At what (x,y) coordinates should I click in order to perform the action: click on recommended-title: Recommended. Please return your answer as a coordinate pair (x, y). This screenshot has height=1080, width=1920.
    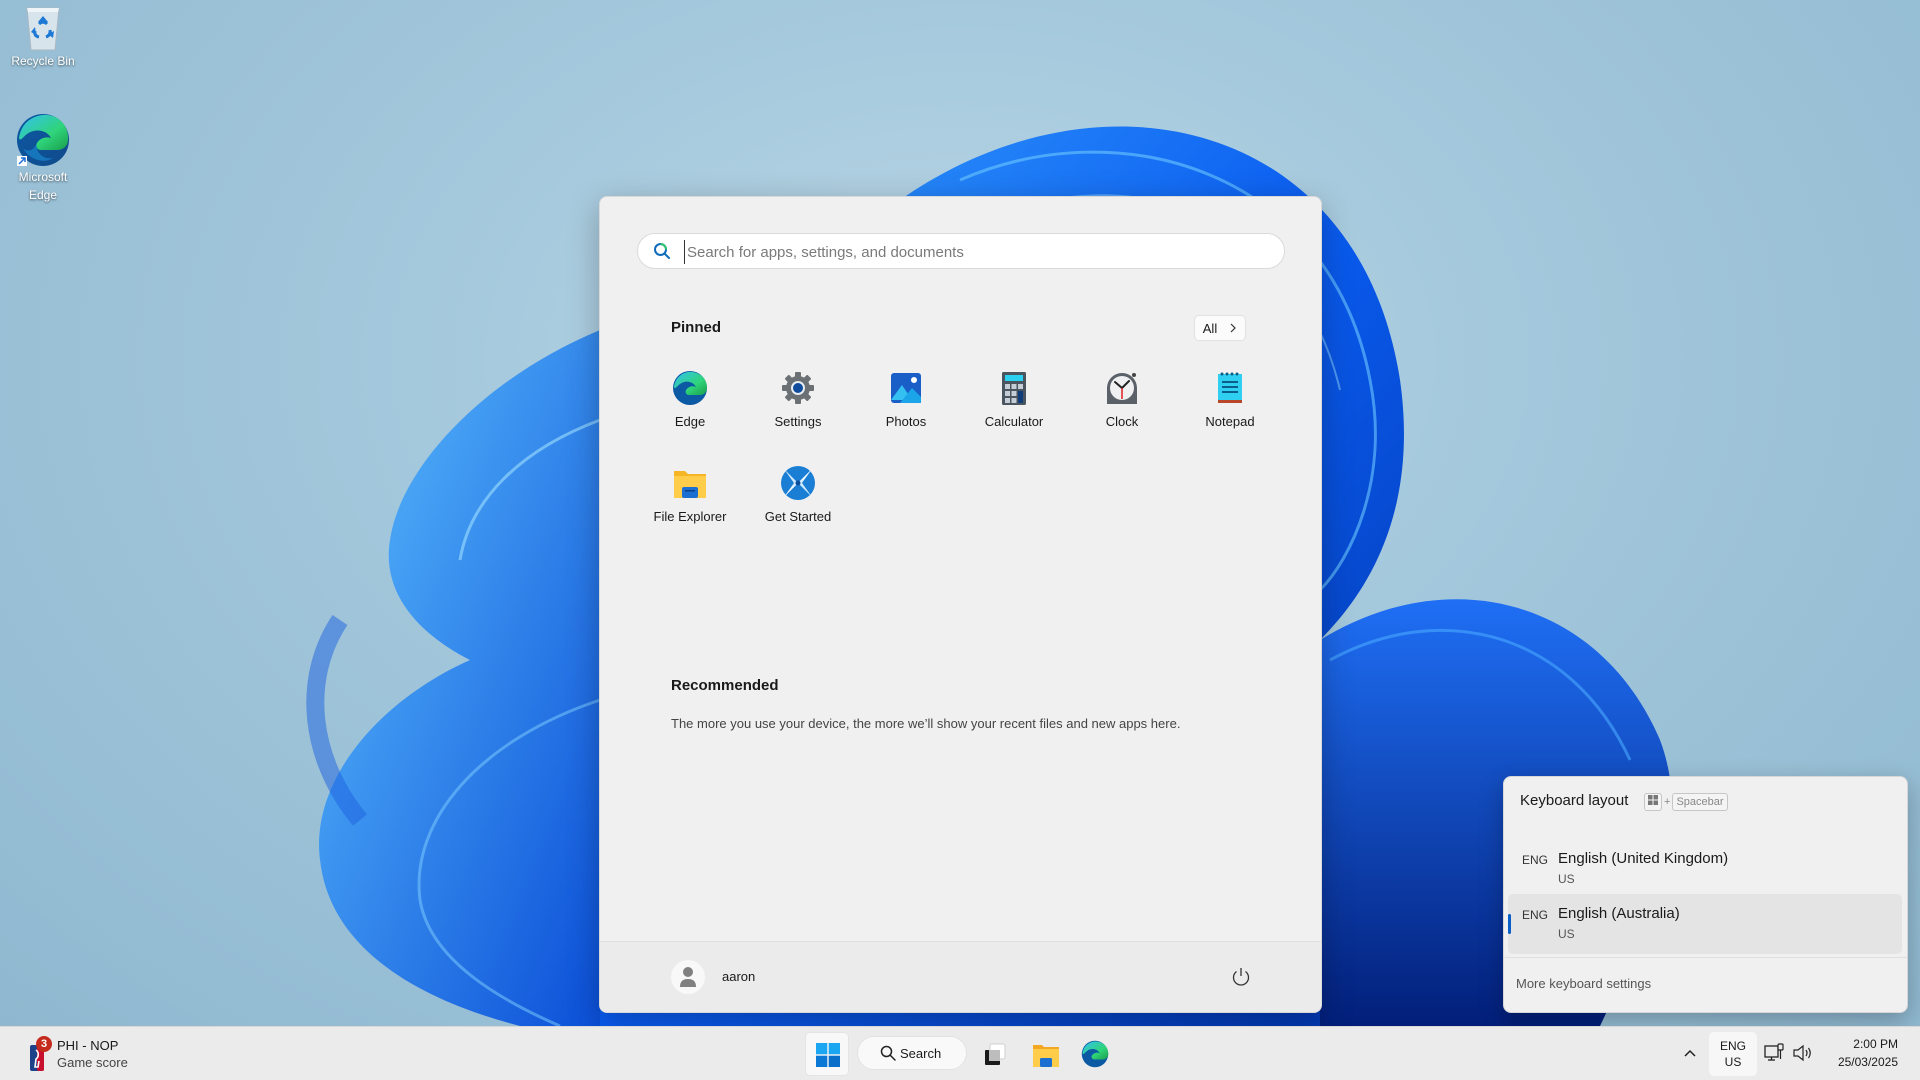
    Looking at the image, I should click on (725, 685).